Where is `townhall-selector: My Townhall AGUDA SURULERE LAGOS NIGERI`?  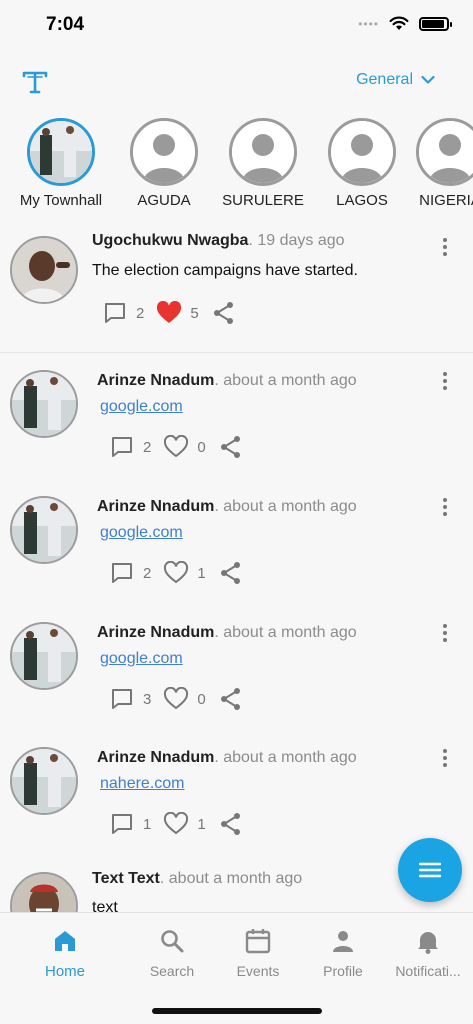 townhall-selector: My Townhall AGUDA SURULERE LAGOS NIGERI is located at coordinates (236, 164).